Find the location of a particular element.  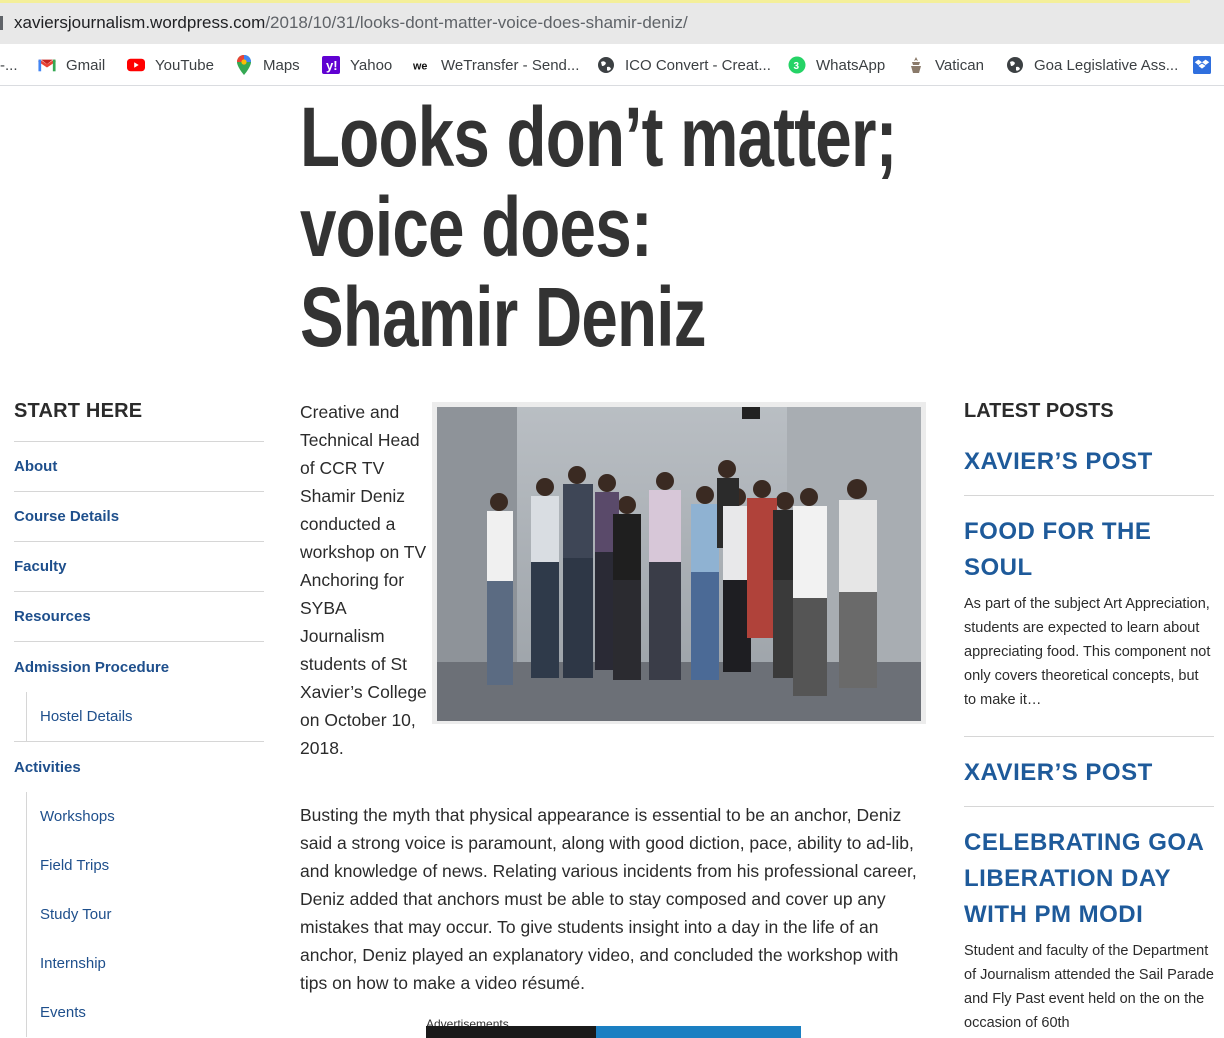

bookmark-whatsapp: 3 WhatsApp is located at coordinates (836, 65).